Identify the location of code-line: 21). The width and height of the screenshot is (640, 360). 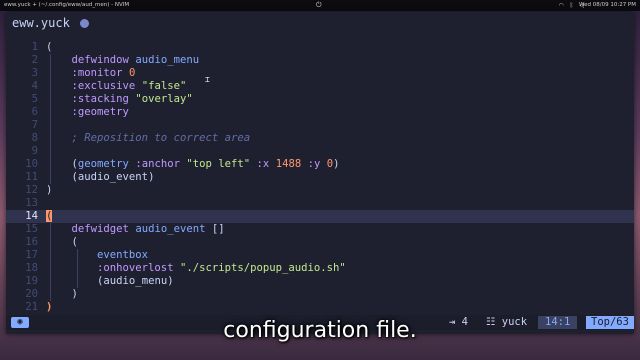
(320, 307).